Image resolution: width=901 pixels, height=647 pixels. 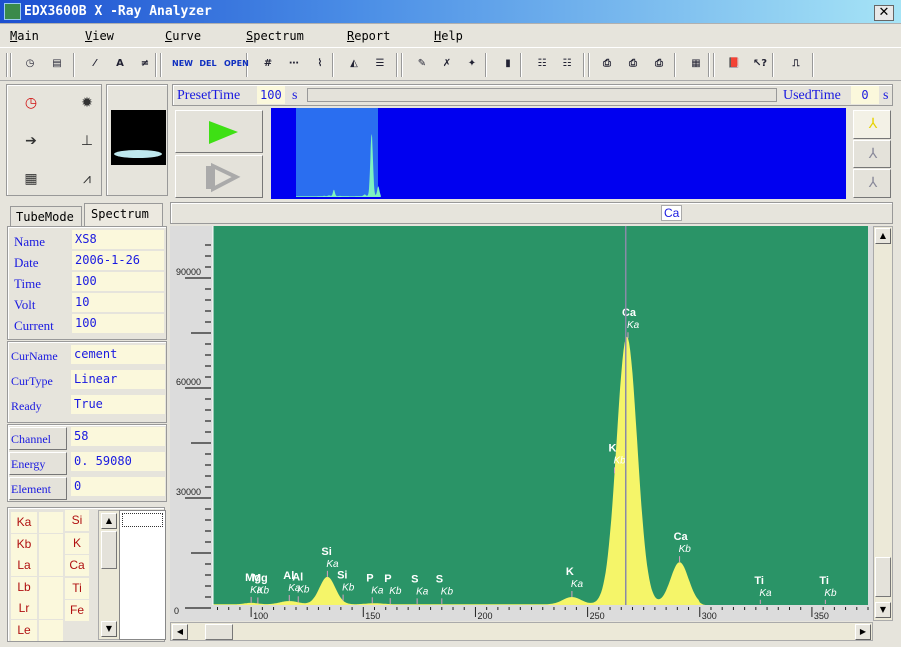 What do you see at coordinates (145, 64) in the screenshot?
I see `ratio-icon: ≠` at bounding box center [145, 64].